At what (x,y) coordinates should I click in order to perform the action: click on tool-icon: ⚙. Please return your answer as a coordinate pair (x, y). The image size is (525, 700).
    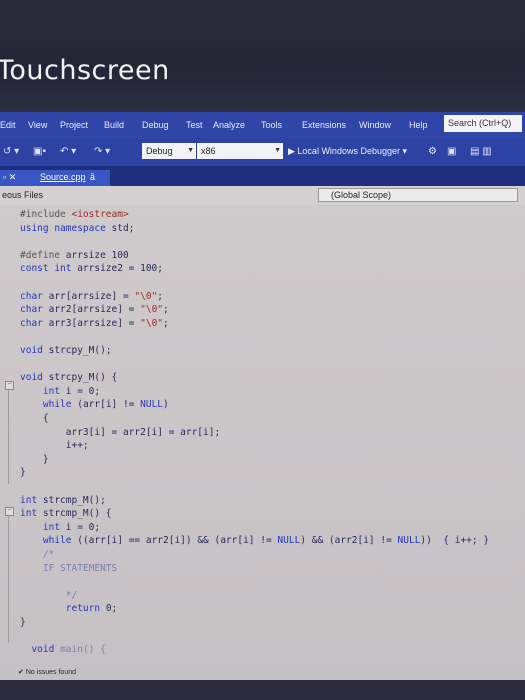
    Looking at the image, I should click on (432, 151).